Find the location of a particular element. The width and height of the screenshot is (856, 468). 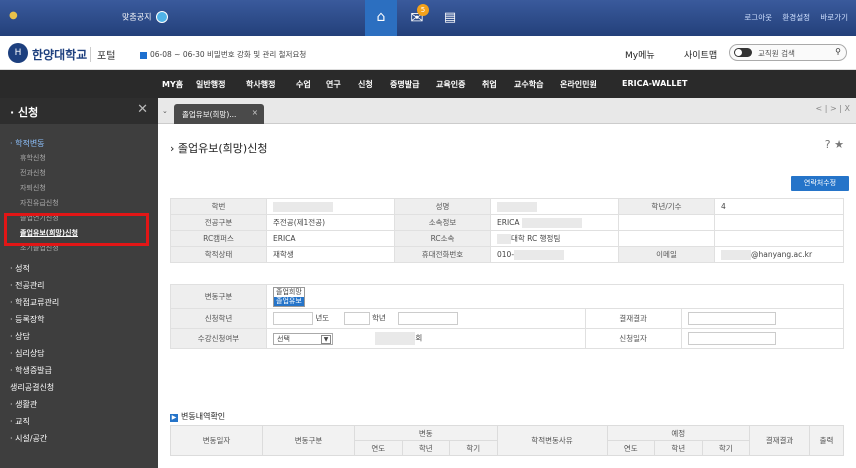

tab-graduation-defer: 졸업유보(희망)... × is located at coordinates (219, 114).